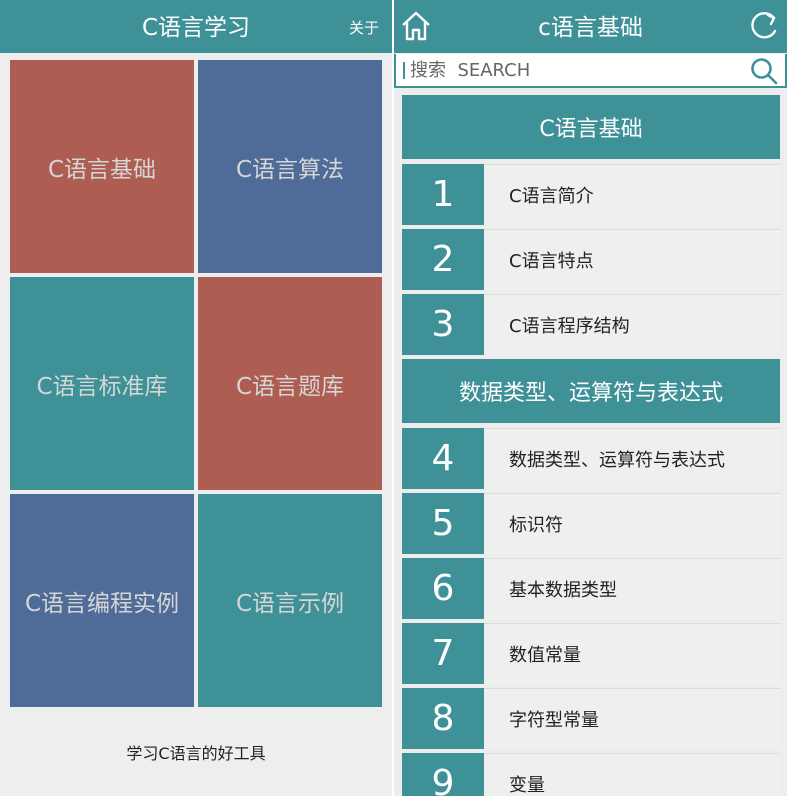 Image resolution: width=787 pixels, height=796 pixels. Describe the element at coordinates (632, 324) in the screenshot. I see `item-label: C语言程序结构` at that location.